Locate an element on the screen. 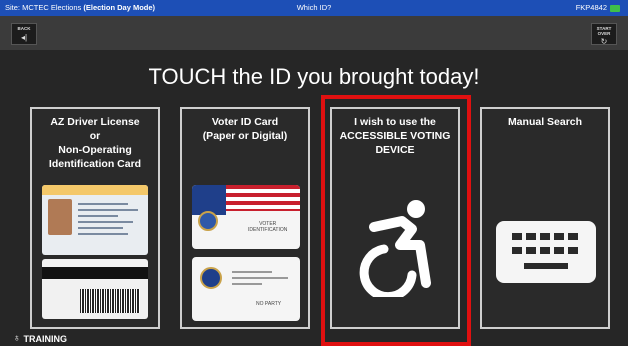 The height and width of the screenshot is (346, 628). option-manual-search: Manual Search is located at coordinates (545, 218).